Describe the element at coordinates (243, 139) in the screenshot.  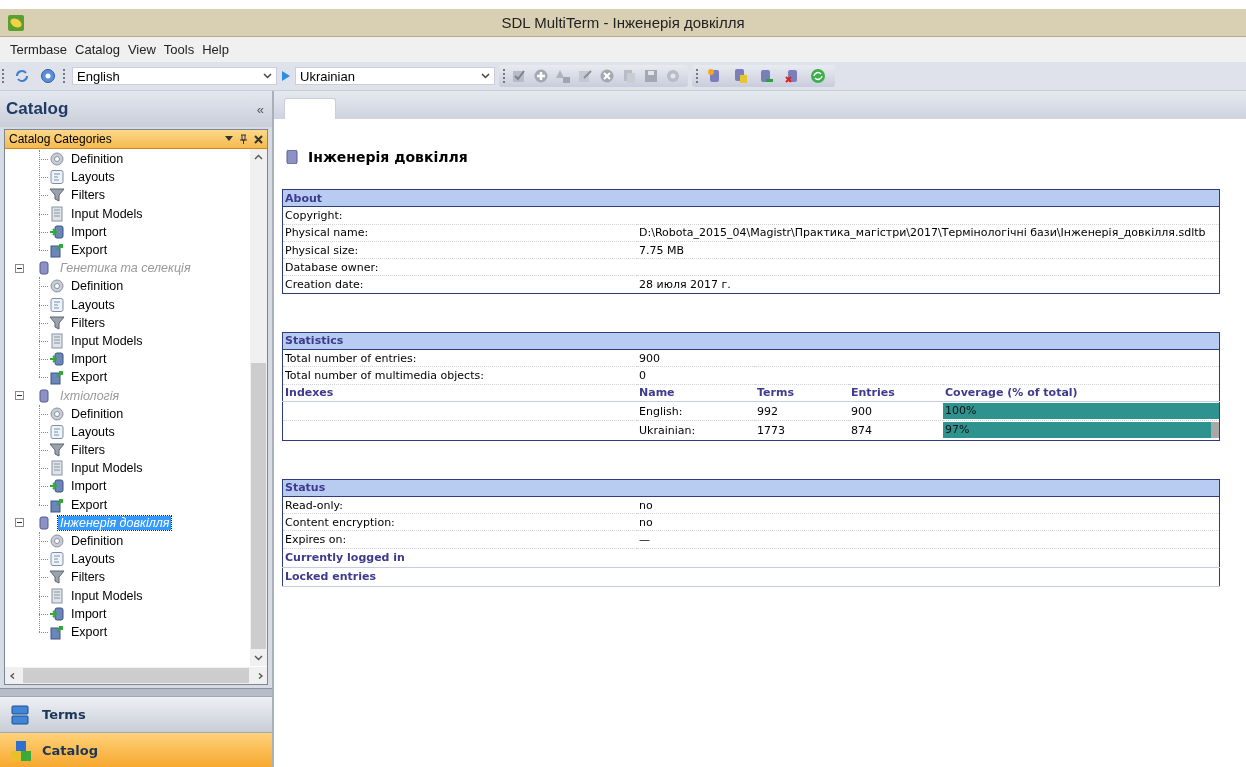
I see `pin-icon` at that location.